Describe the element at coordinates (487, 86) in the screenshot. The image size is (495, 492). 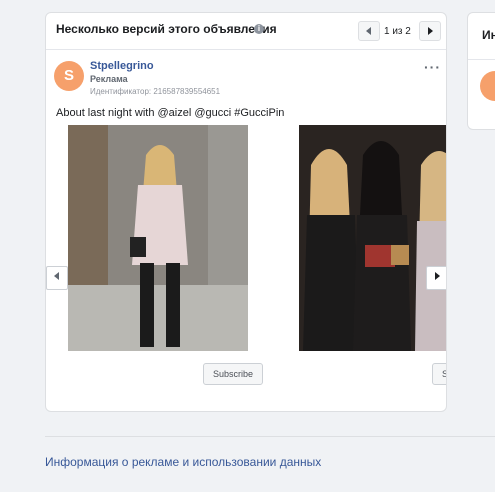
I see `side-avatar` at that location.